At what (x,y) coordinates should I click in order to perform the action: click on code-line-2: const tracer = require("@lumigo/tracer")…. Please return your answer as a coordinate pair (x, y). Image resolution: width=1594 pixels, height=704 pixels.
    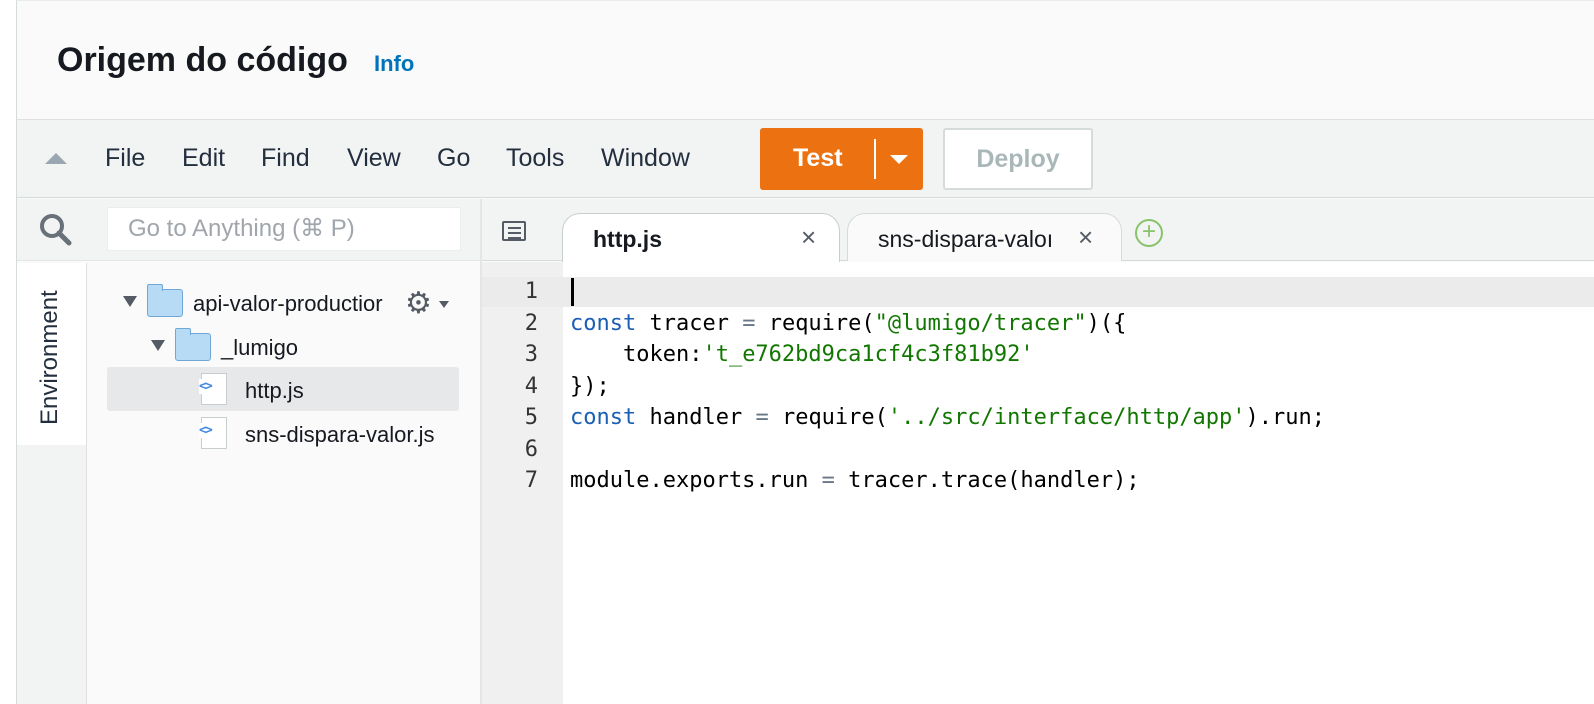
    Looking at the image, I should click on (848, 323).